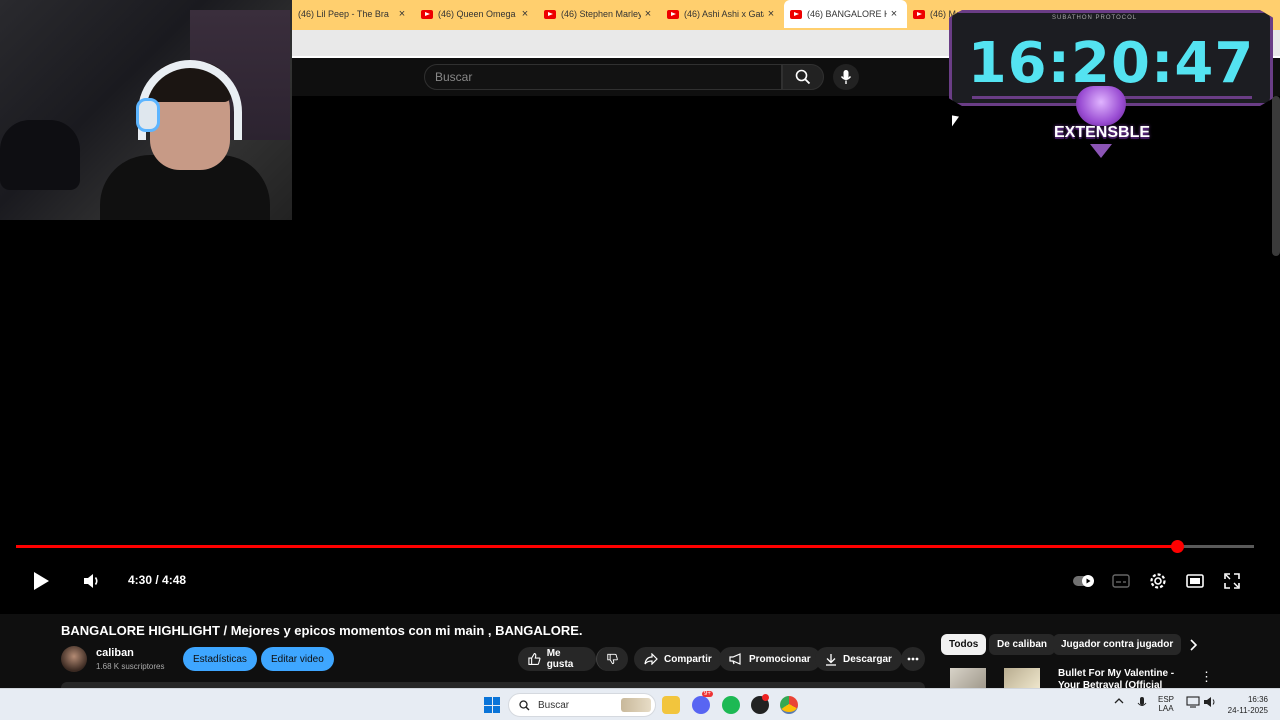 Image resolution: width=1280 pixels, height=720 pixels. What do you see at coordinates (707, 694) in the screenshot?
I see `discord-badge: 9+` at bounding box center [707, 694].